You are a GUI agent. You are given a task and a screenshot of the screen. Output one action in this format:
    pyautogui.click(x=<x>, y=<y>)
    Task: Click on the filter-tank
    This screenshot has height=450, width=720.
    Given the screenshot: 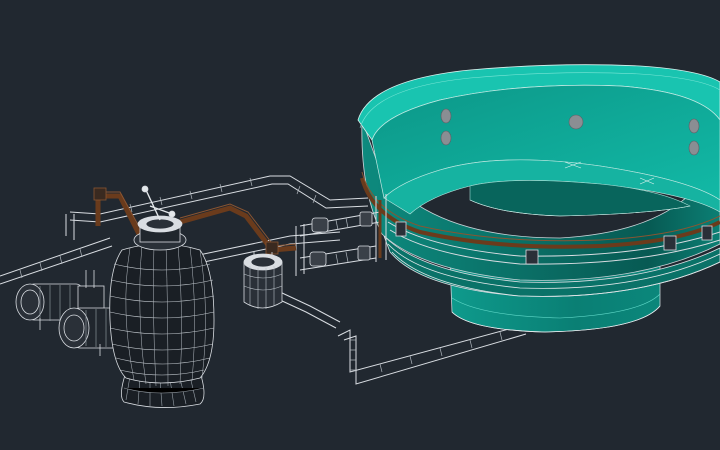 What is the action you would take?
    pyautogui.click(x=162, y=313)
    